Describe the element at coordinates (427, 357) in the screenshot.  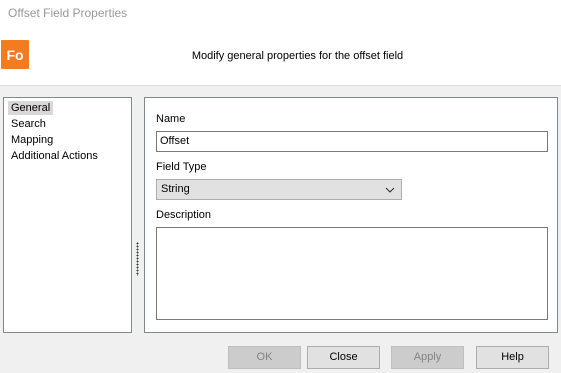
I see `apply-button: Apply` at that location.